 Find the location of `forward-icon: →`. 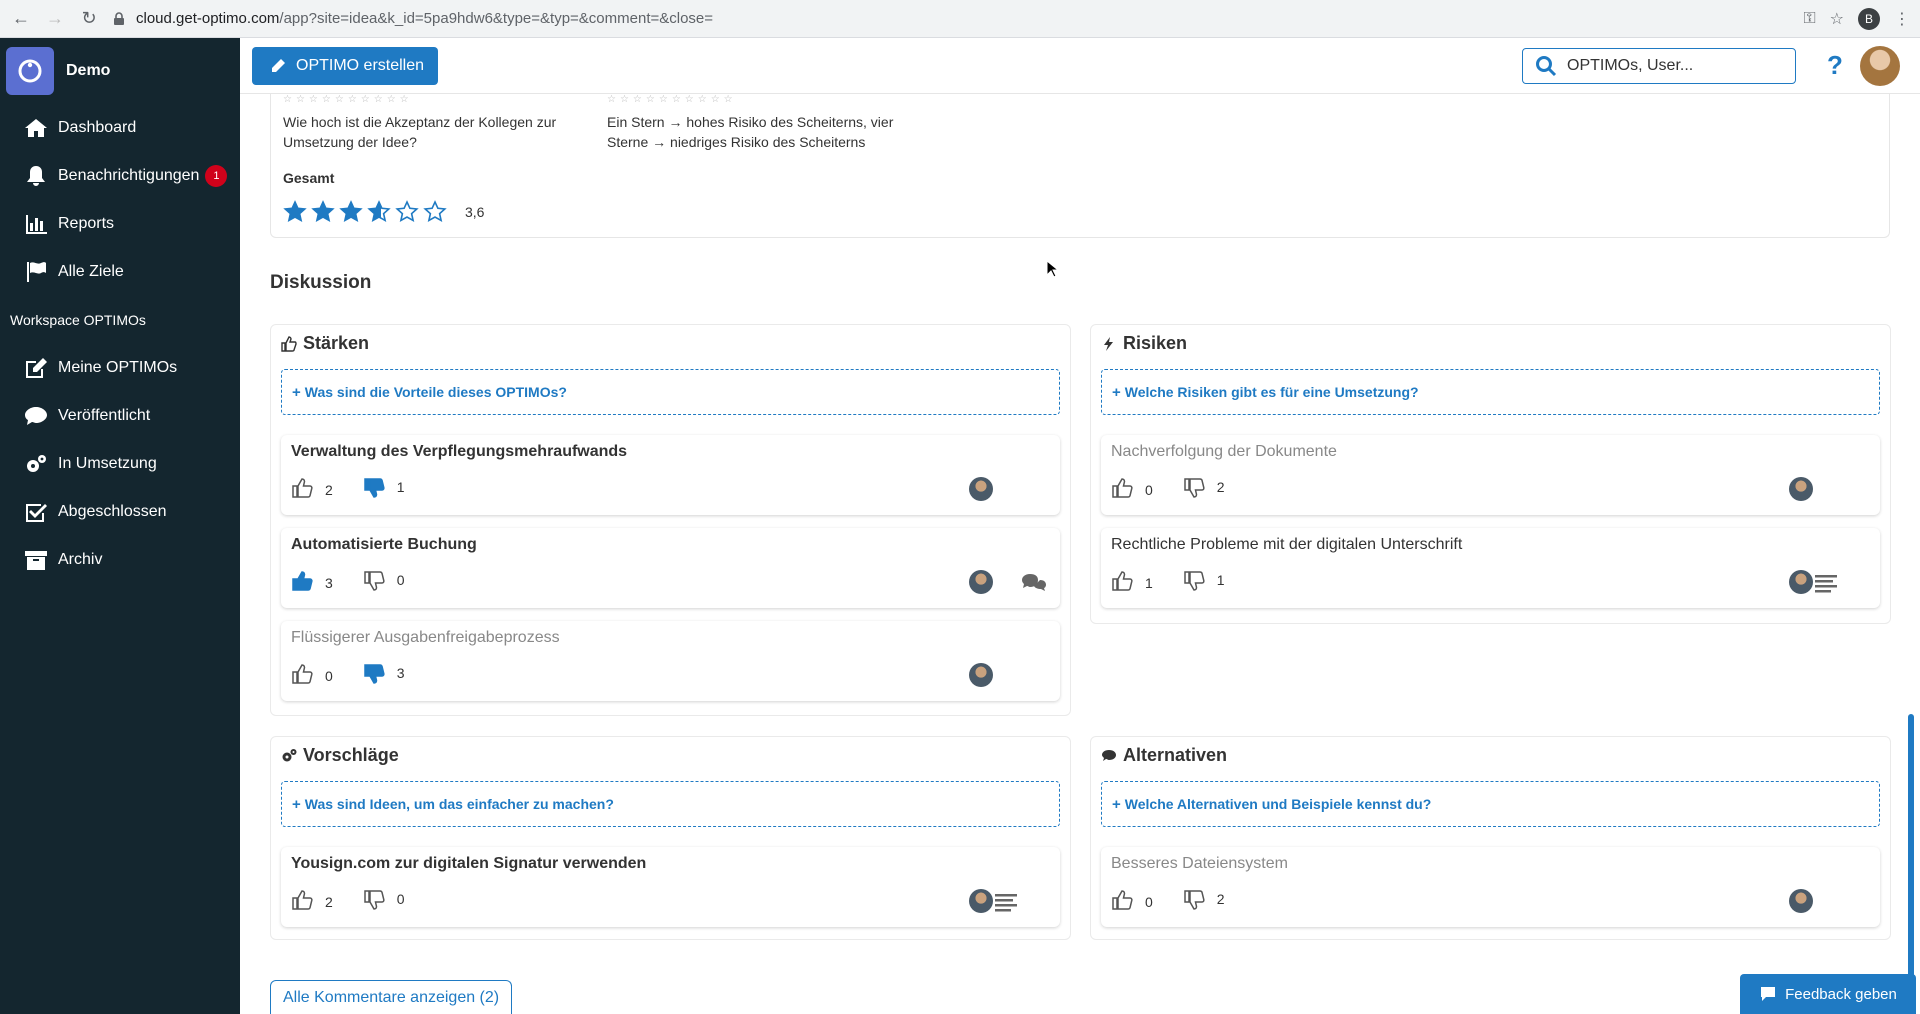

forward-icon: → is located at coordinates (55, 19).